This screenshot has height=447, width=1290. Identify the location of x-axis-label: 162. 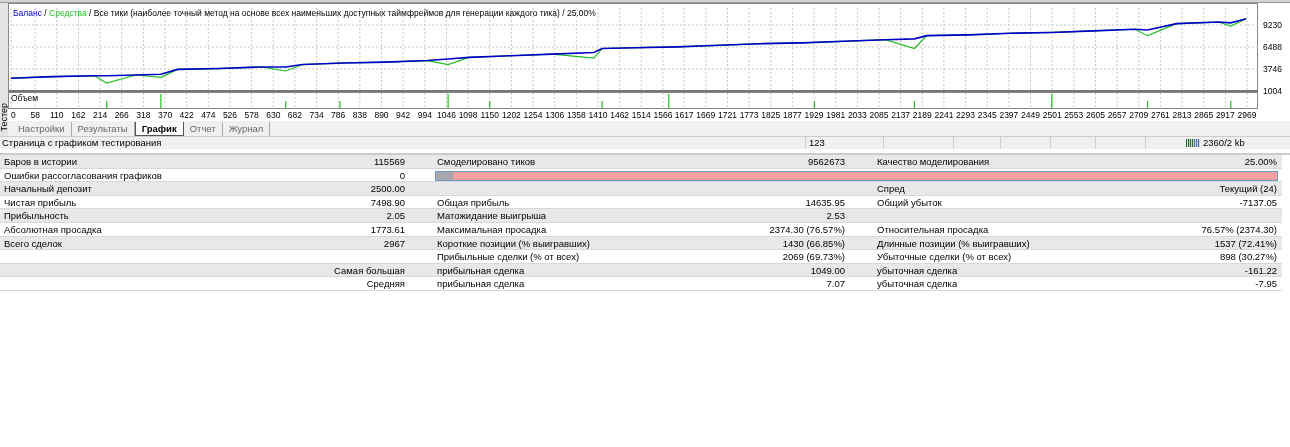
(78, 115).